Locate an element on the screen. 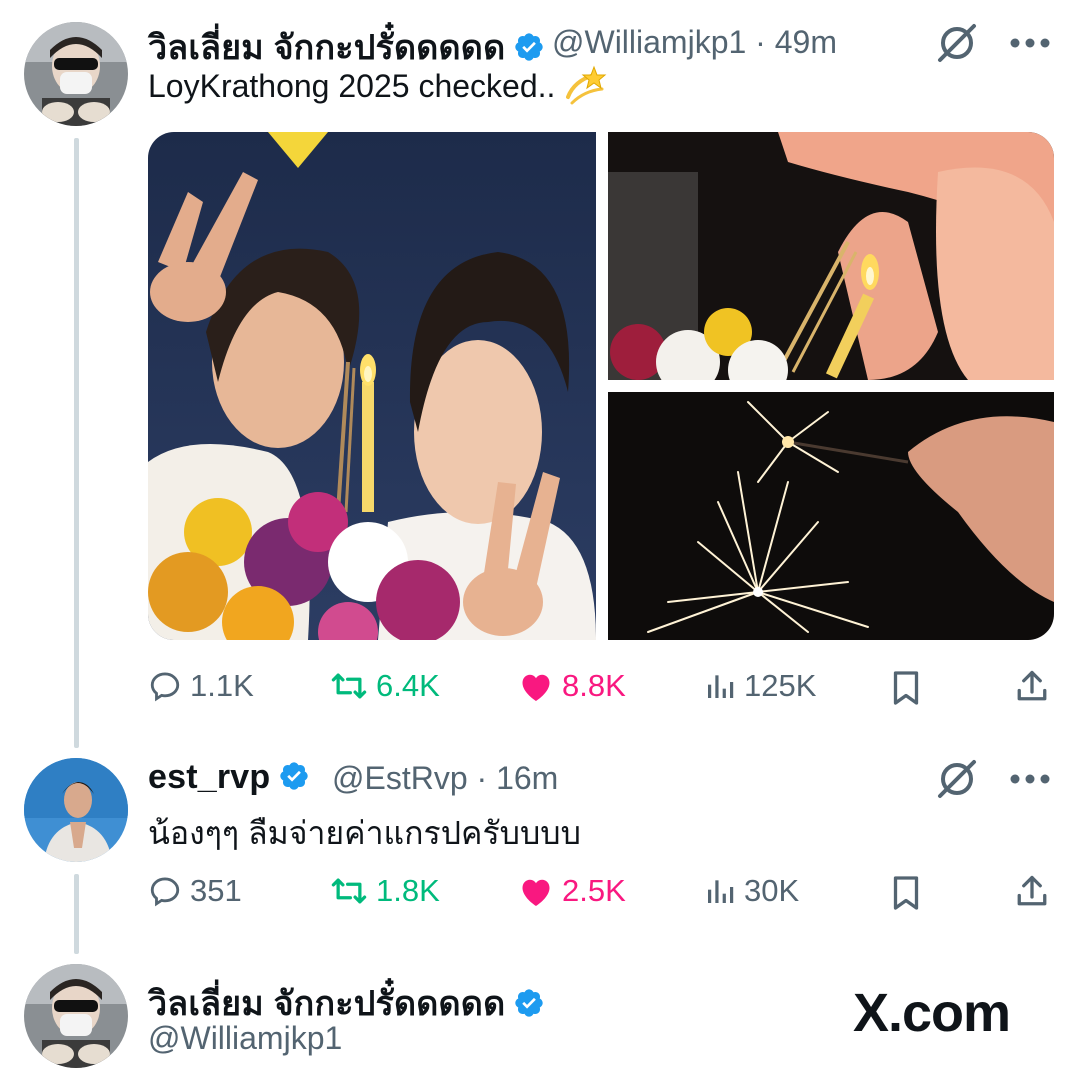  repost-button: 6.4K is located at coordinates (385, 686).